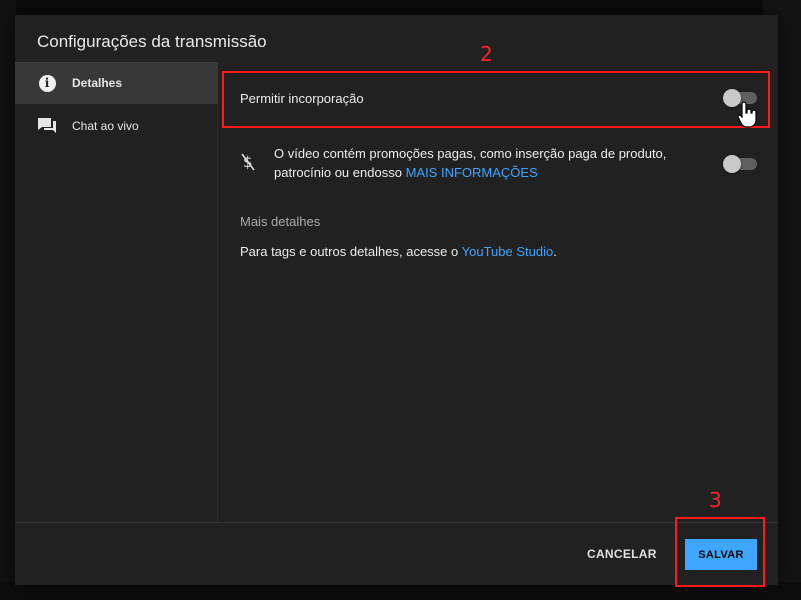 The height and width of the screenshot is (600, 801). I want to click on annotation-box-save, so click(720, 552).